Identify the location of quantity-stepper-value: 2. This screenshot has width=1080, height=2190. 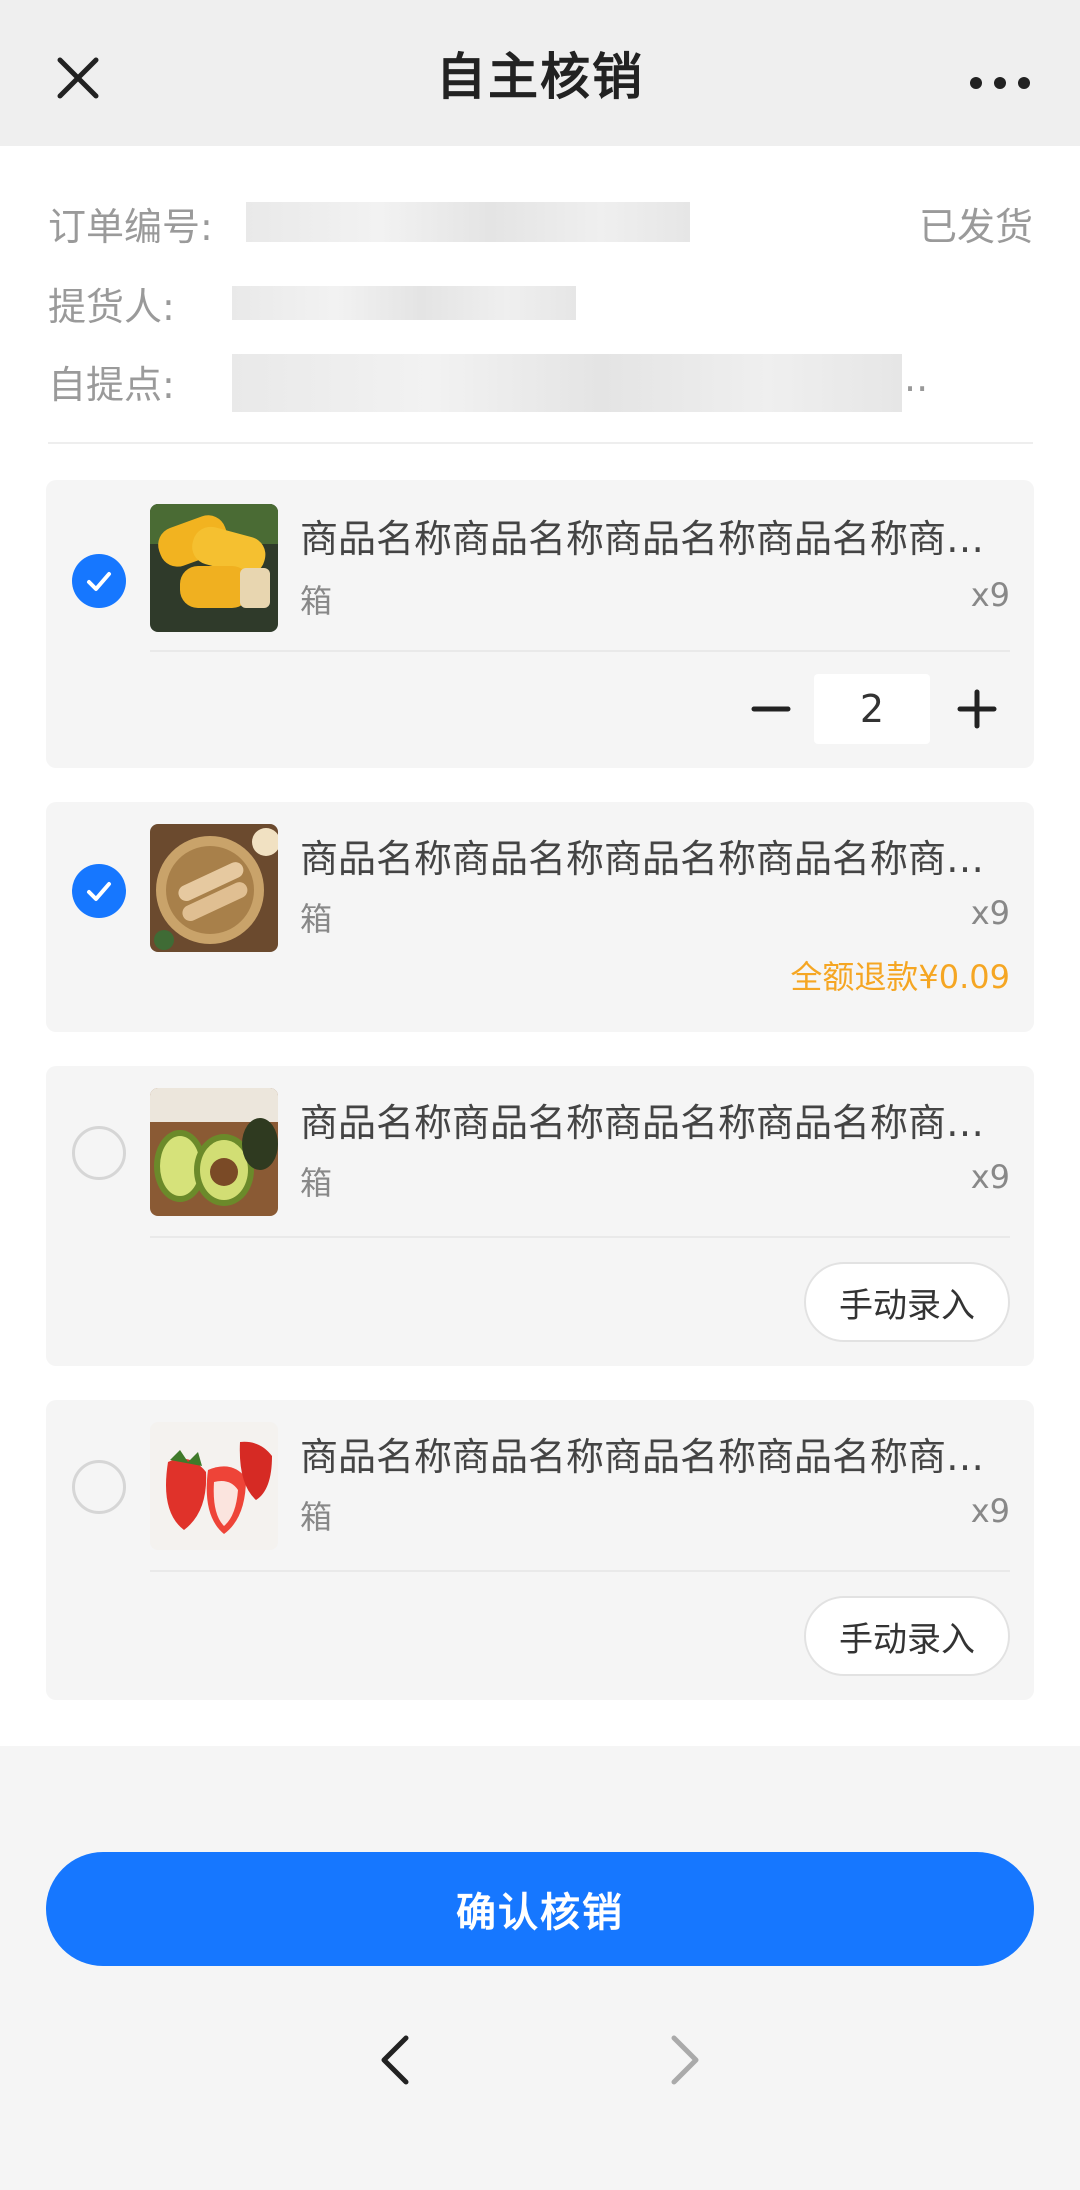
(872, 709).